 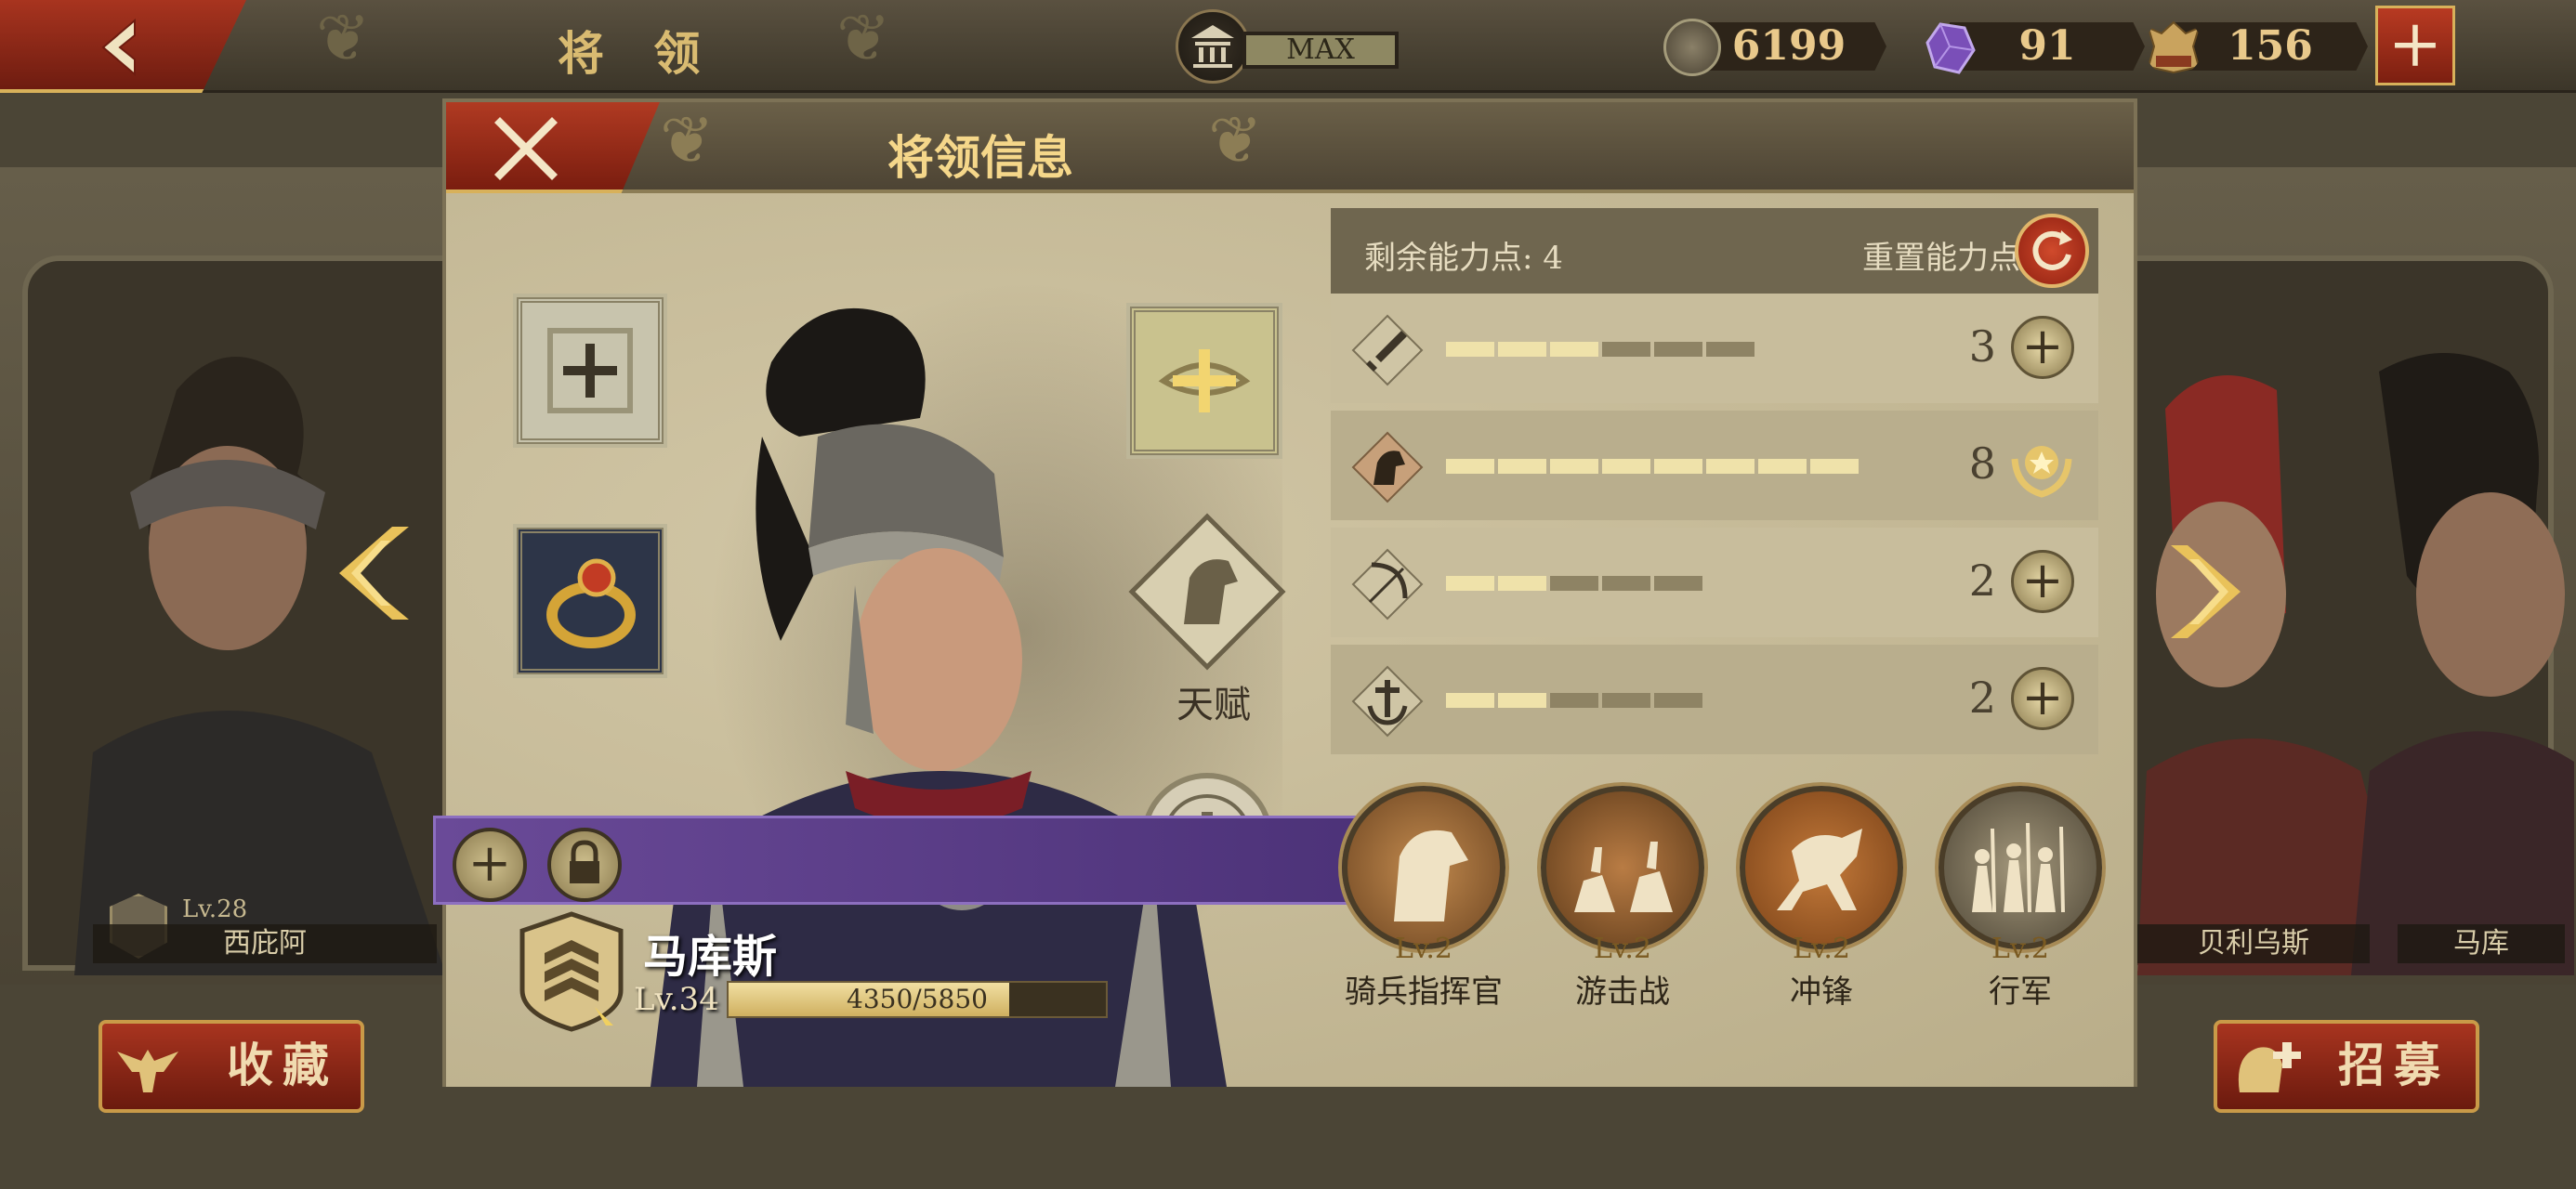 I want to click on talent-button, so click(x=1207, y=592).